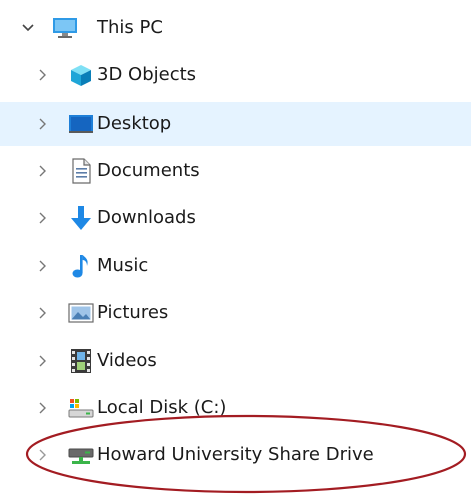 The height and width of the screenshot is (500, 471). What do you see at coordinates (81, 455) in the screenshot?
I see `network-drive-icon` at bounding box center [81, 455].